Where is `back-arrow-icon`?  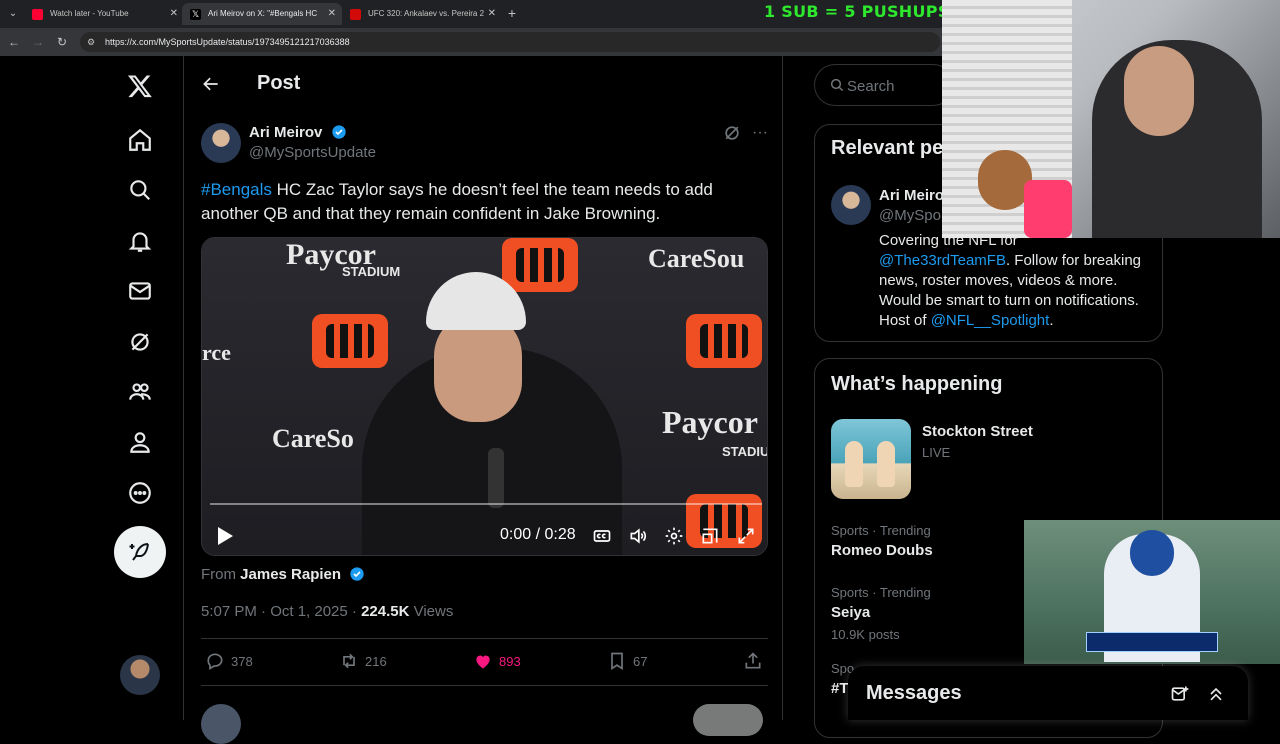 back-arrow-icon is located at coordinates (211, 84).